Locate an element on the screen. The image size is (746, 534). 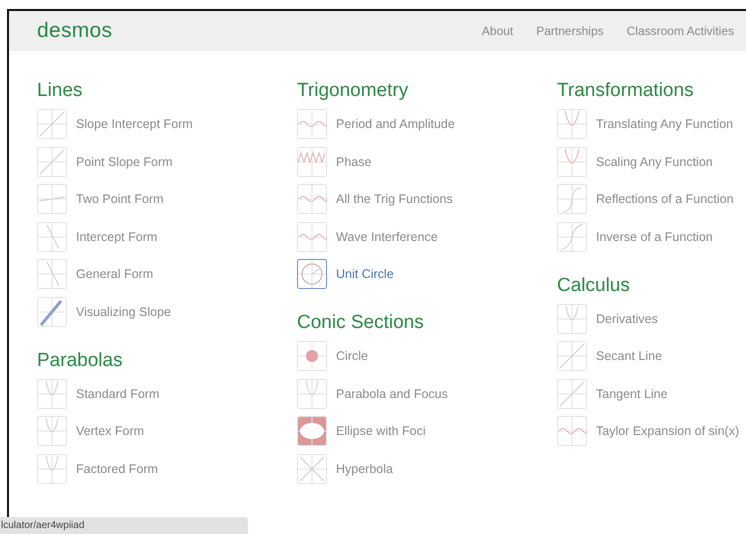
activity-link: Vertex Form is located at coordinates (110, 431).